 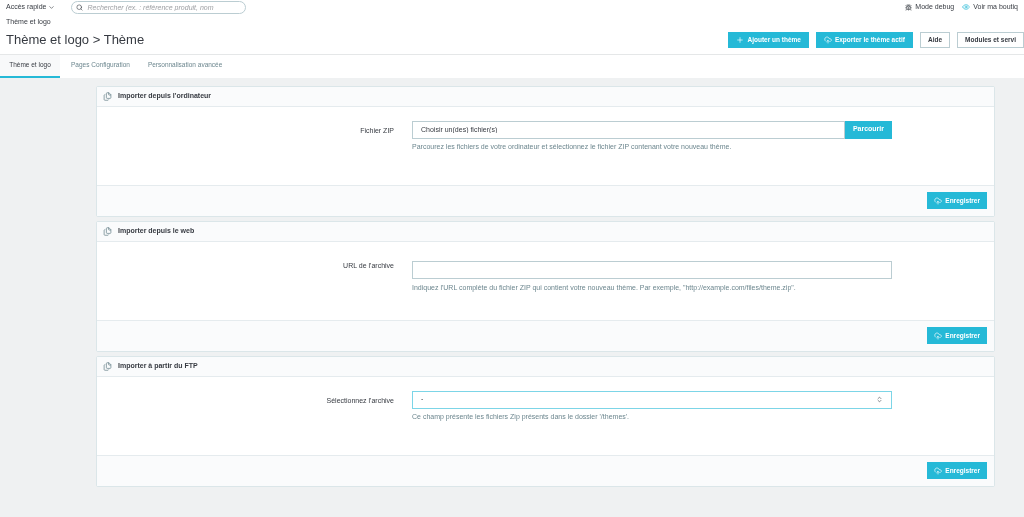 I want to click on select-arrows-icon, so click(x=879, y=399).